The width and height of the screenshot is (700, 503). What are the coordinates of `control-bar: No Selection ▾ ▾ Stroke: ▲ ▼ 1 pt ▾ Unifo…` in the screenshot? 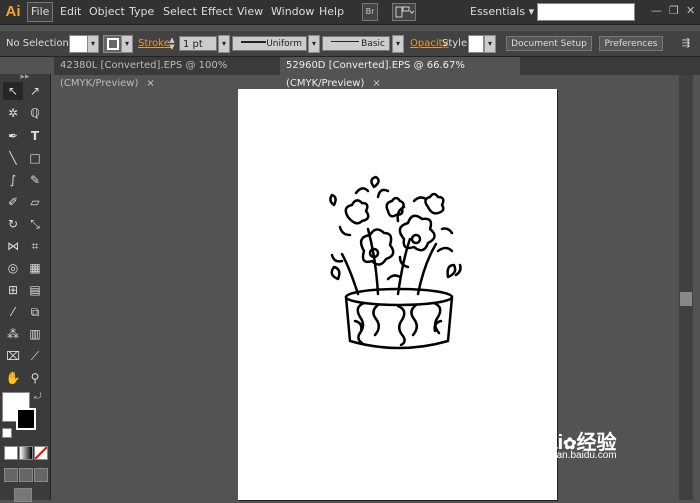 It's located at (350, 43).